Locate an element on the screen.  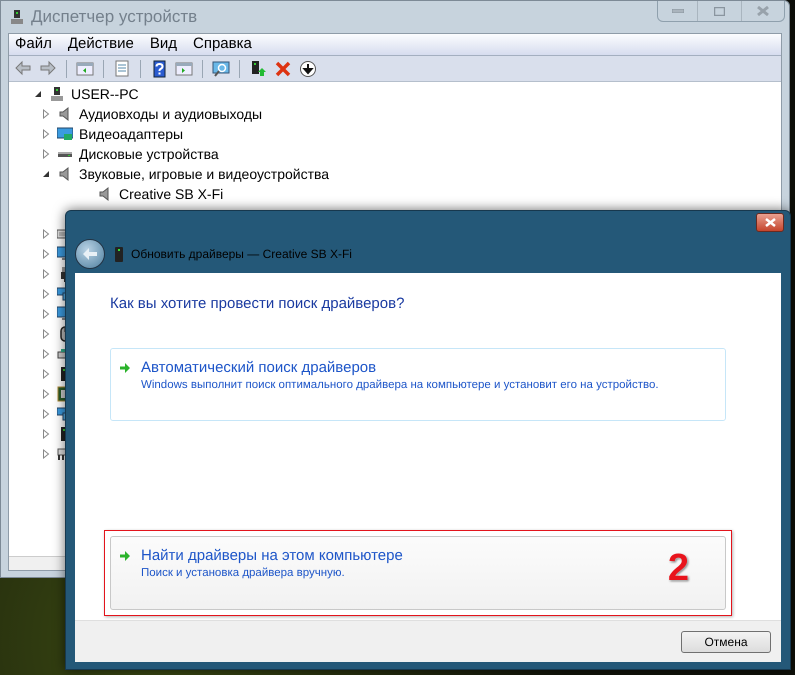
computer-upload-icon is located at coordinates (258, 69).